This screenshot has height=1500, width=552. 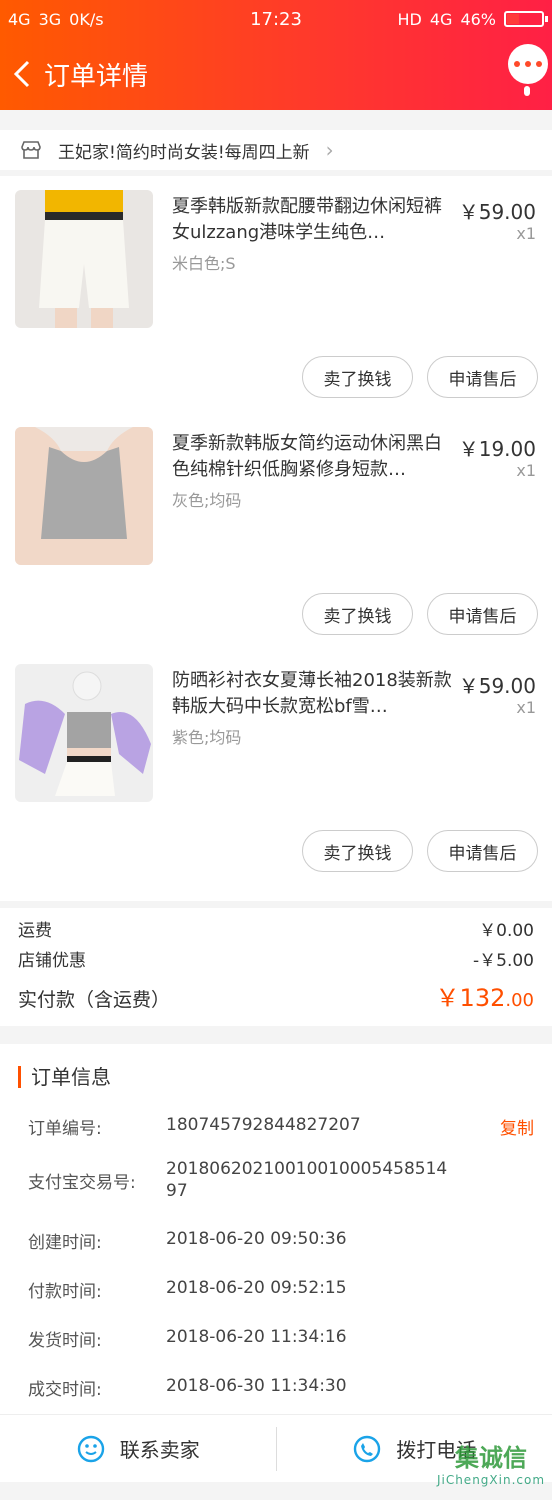 I want to click on store-row: 王妃家!简约时尚女装!每周四上新 ›, so click(x=276, y=150).